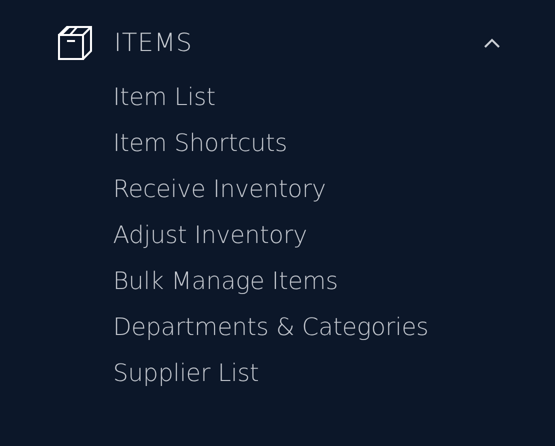 Image resolution: width=555 pixels, height=446 pixels. I want to click on menu-link: Item Shortcuts, so click(200, 143).